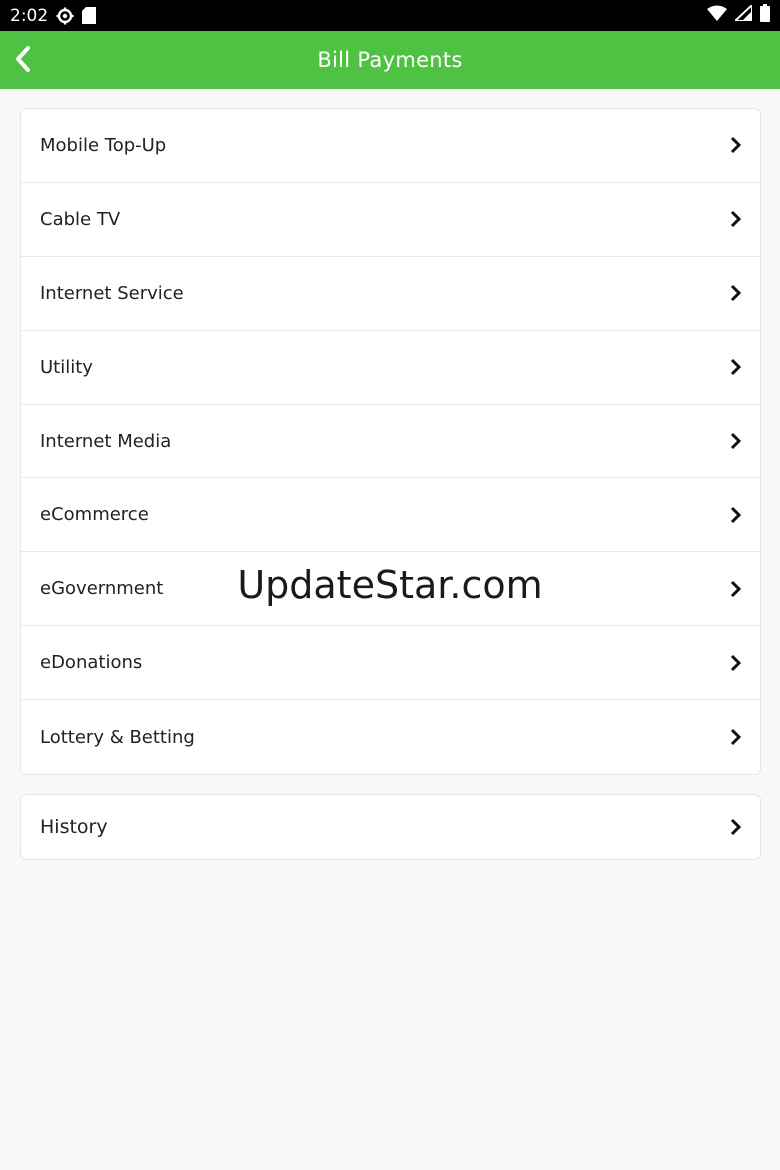 The width and height of the screenshot is (780, 1170). I want to click on list-item-label: eDonations, so click(91, 663).